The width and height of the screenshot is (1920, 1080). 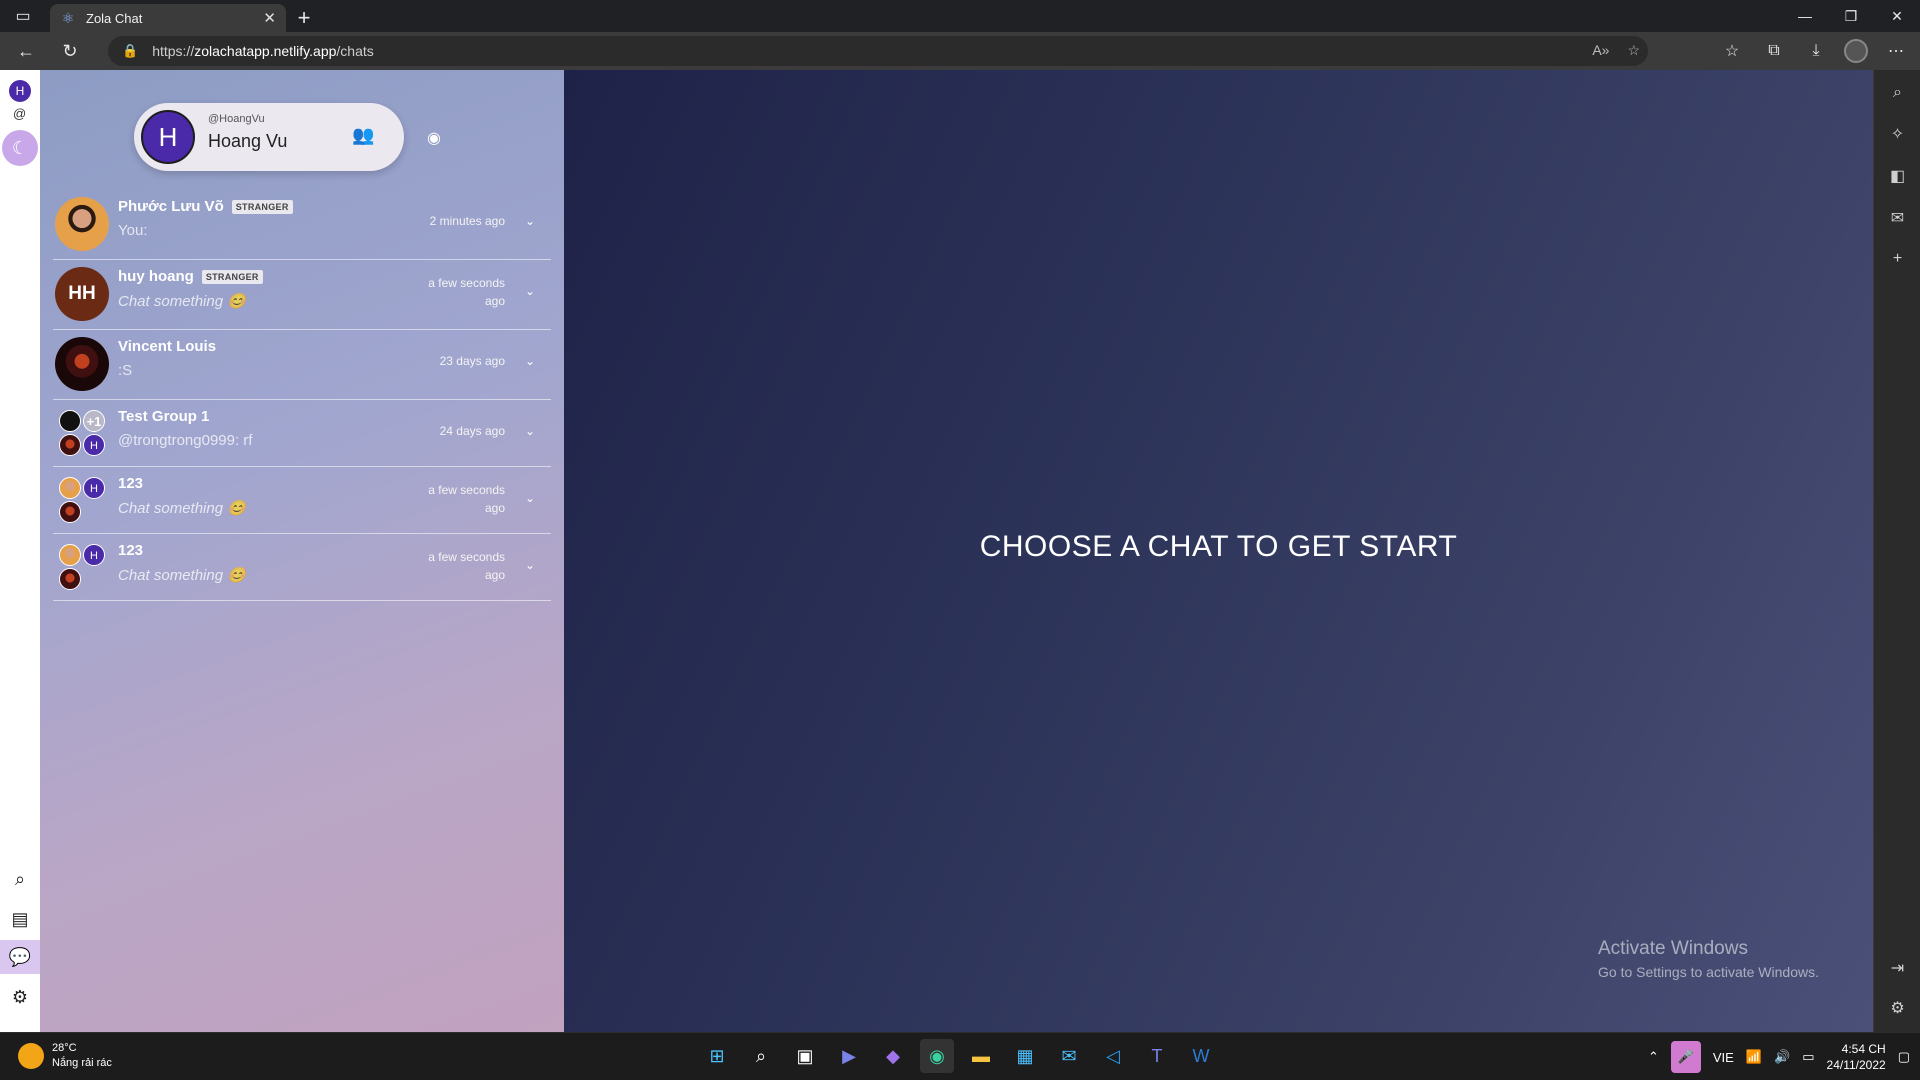 I want to click on settings-icon: ⚙, so click(x=20, y=997).